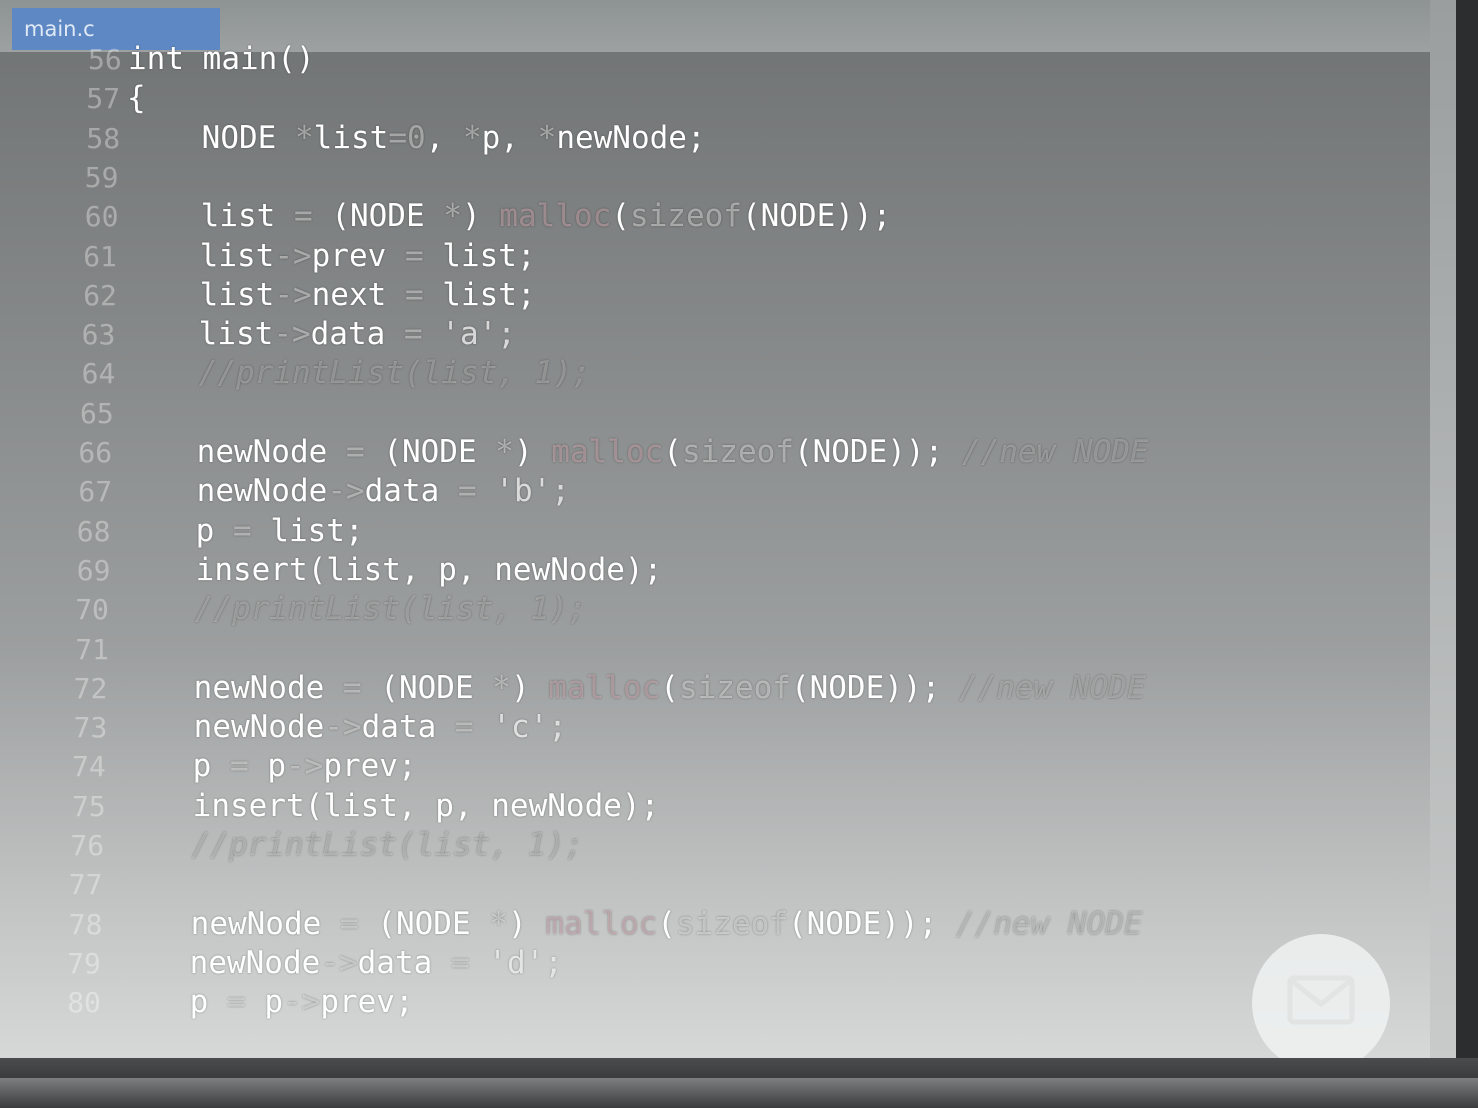 The image size is (1478, 1108). What do you see at coordinates (469, 334) in the screenshot?
I see `code-token: 'a';` at bounding box center [469, 334].